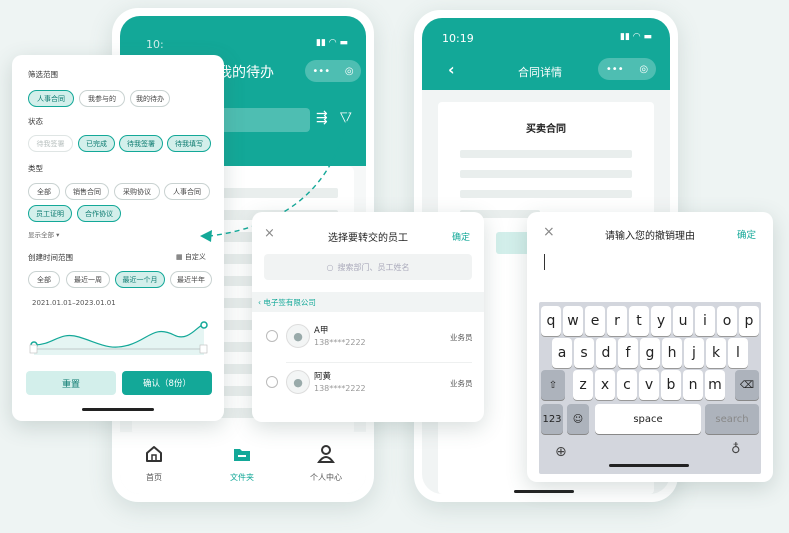 This screenshot has height=533, width=789. I want to click on target-icon: ◎, so click(349, 71).